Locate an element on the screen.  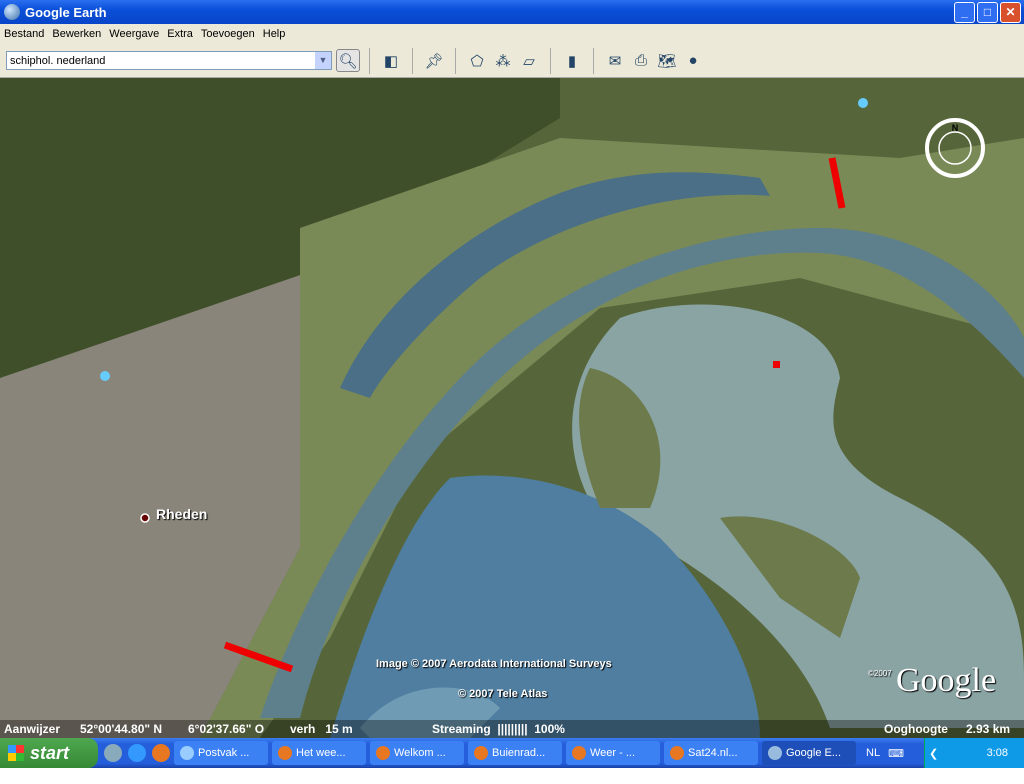
elevation: verh 15 m is located at coordinates (321, 729).